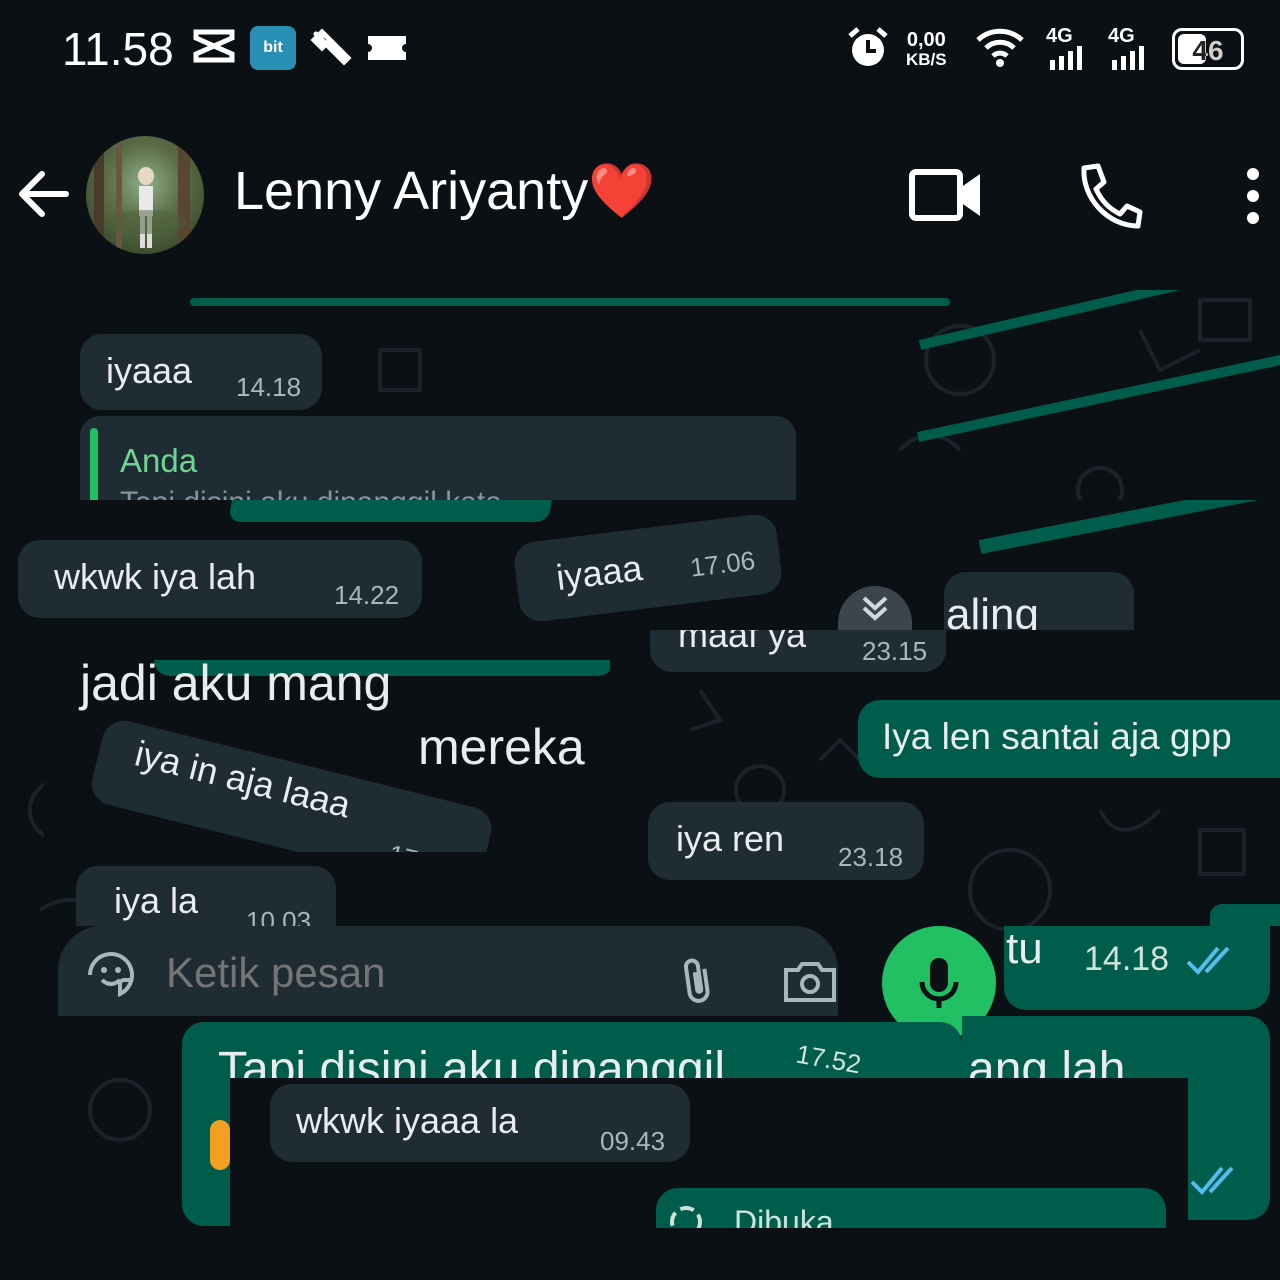  Describe the element at coordinates (406, 973) in the screenshot. I see `message-input` at that location.